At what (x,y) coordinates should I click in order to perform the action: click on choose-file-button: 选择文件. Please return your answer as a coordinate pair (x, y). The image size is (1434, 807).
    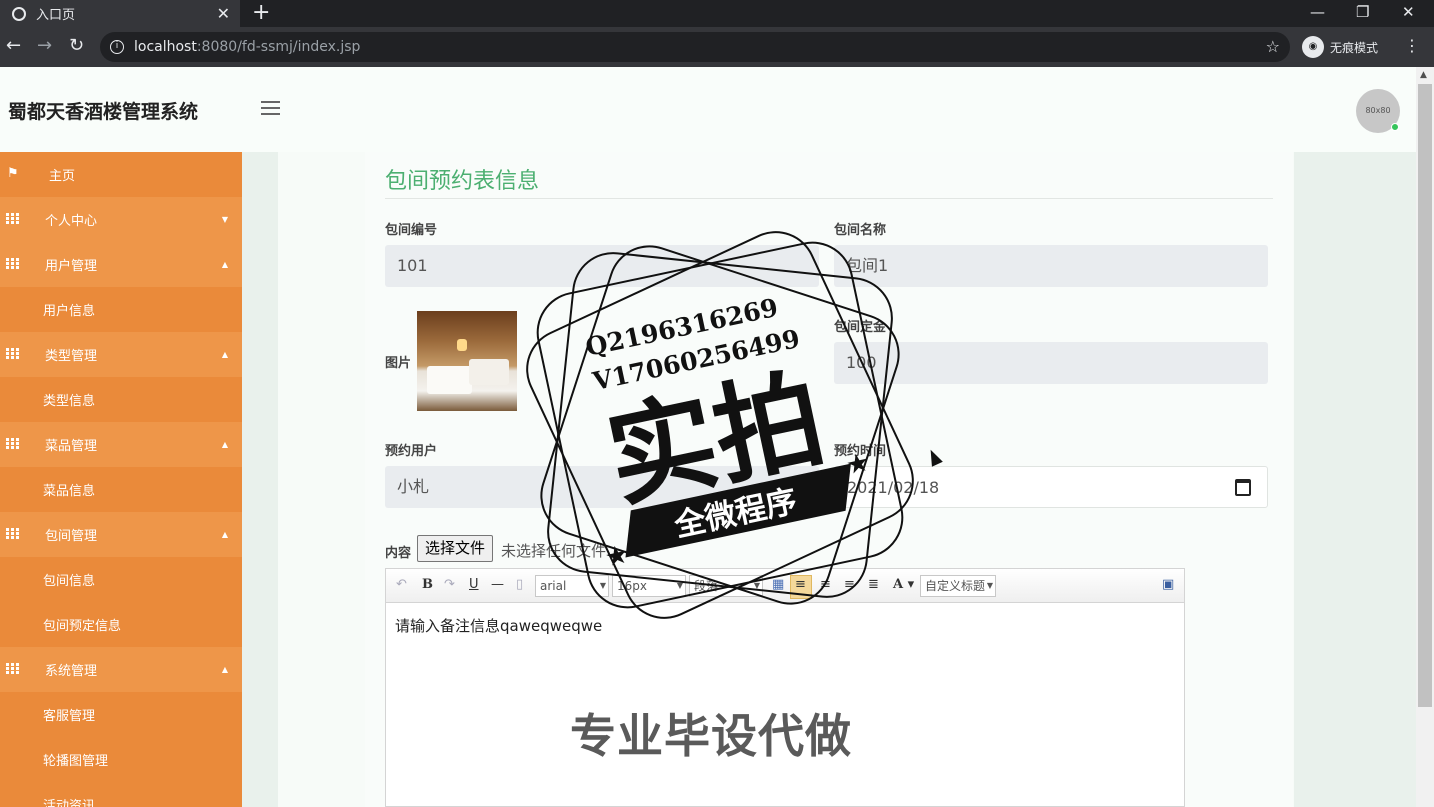
    Looking at the image, I should click on (455, 548).